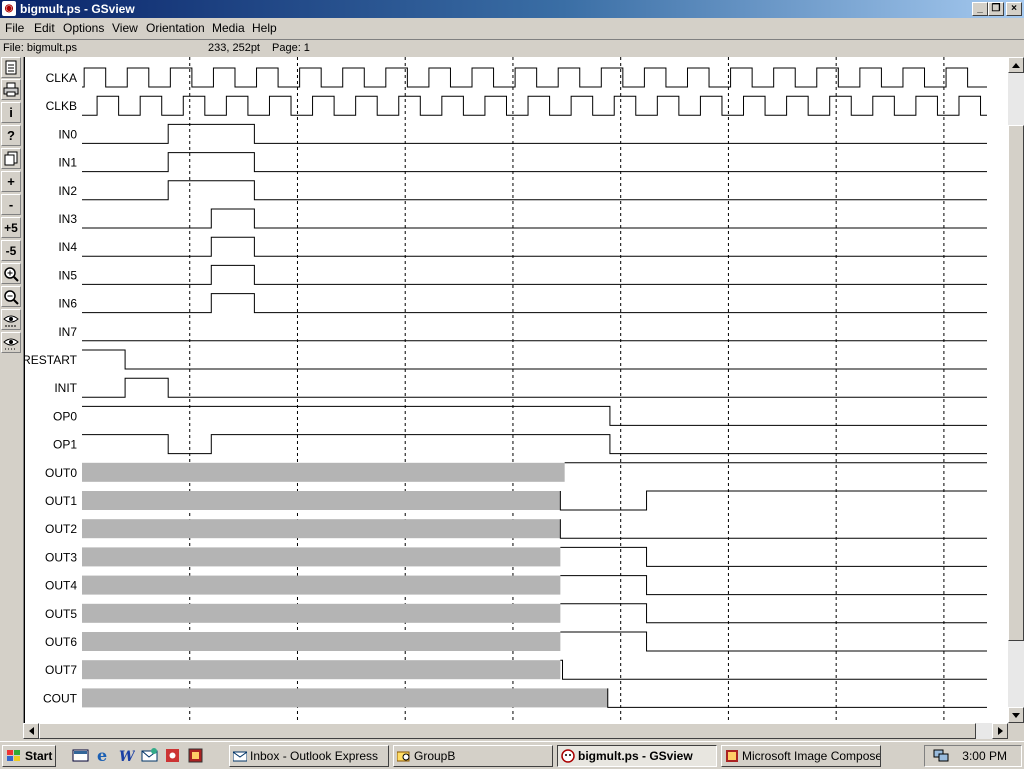 The height and width of the screenshot is (769, 1024). What do you see at coordinates (13, 755) in the screenshot?
I see `windows-logo-icon` at bounding box center [13, 755].